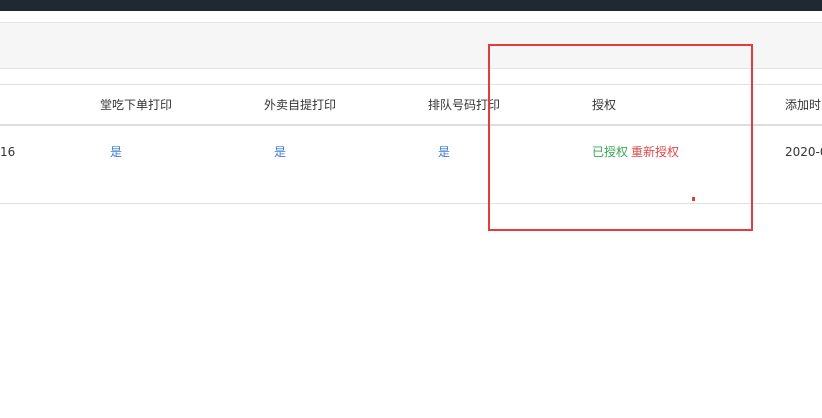 The height and width of the screenshot is (418, 822). Describe the element at coordinates (803, 152) in the screenshot. I see `cell-added-time: 2020-0` at that location.